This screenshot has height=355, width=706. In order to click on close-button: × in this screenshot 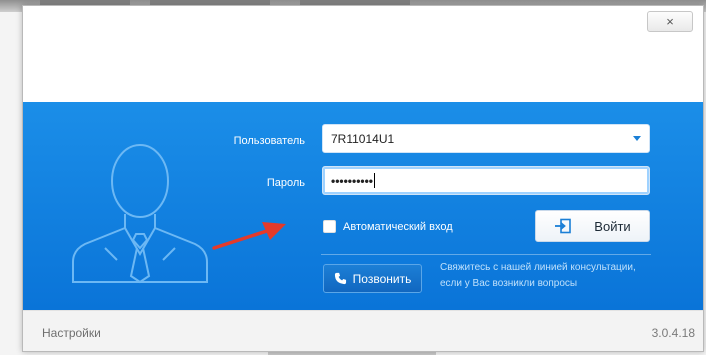, I will do `click(670, 21)`.